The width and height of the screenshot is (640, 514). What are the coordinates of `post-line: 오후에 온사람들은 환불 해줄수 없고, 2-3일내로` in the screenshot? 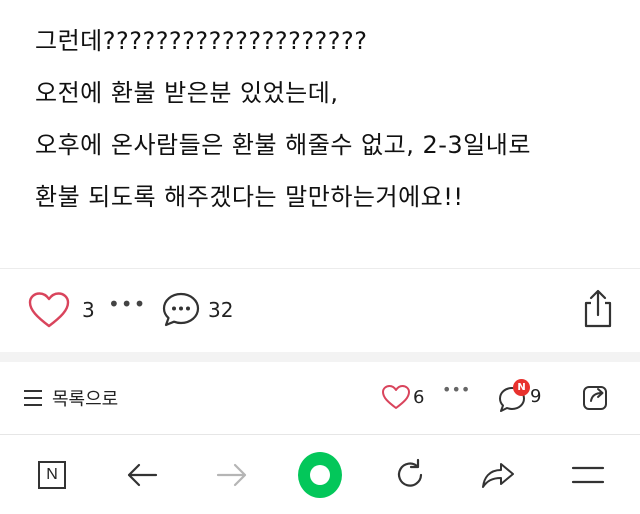 It's located at (283, 145).